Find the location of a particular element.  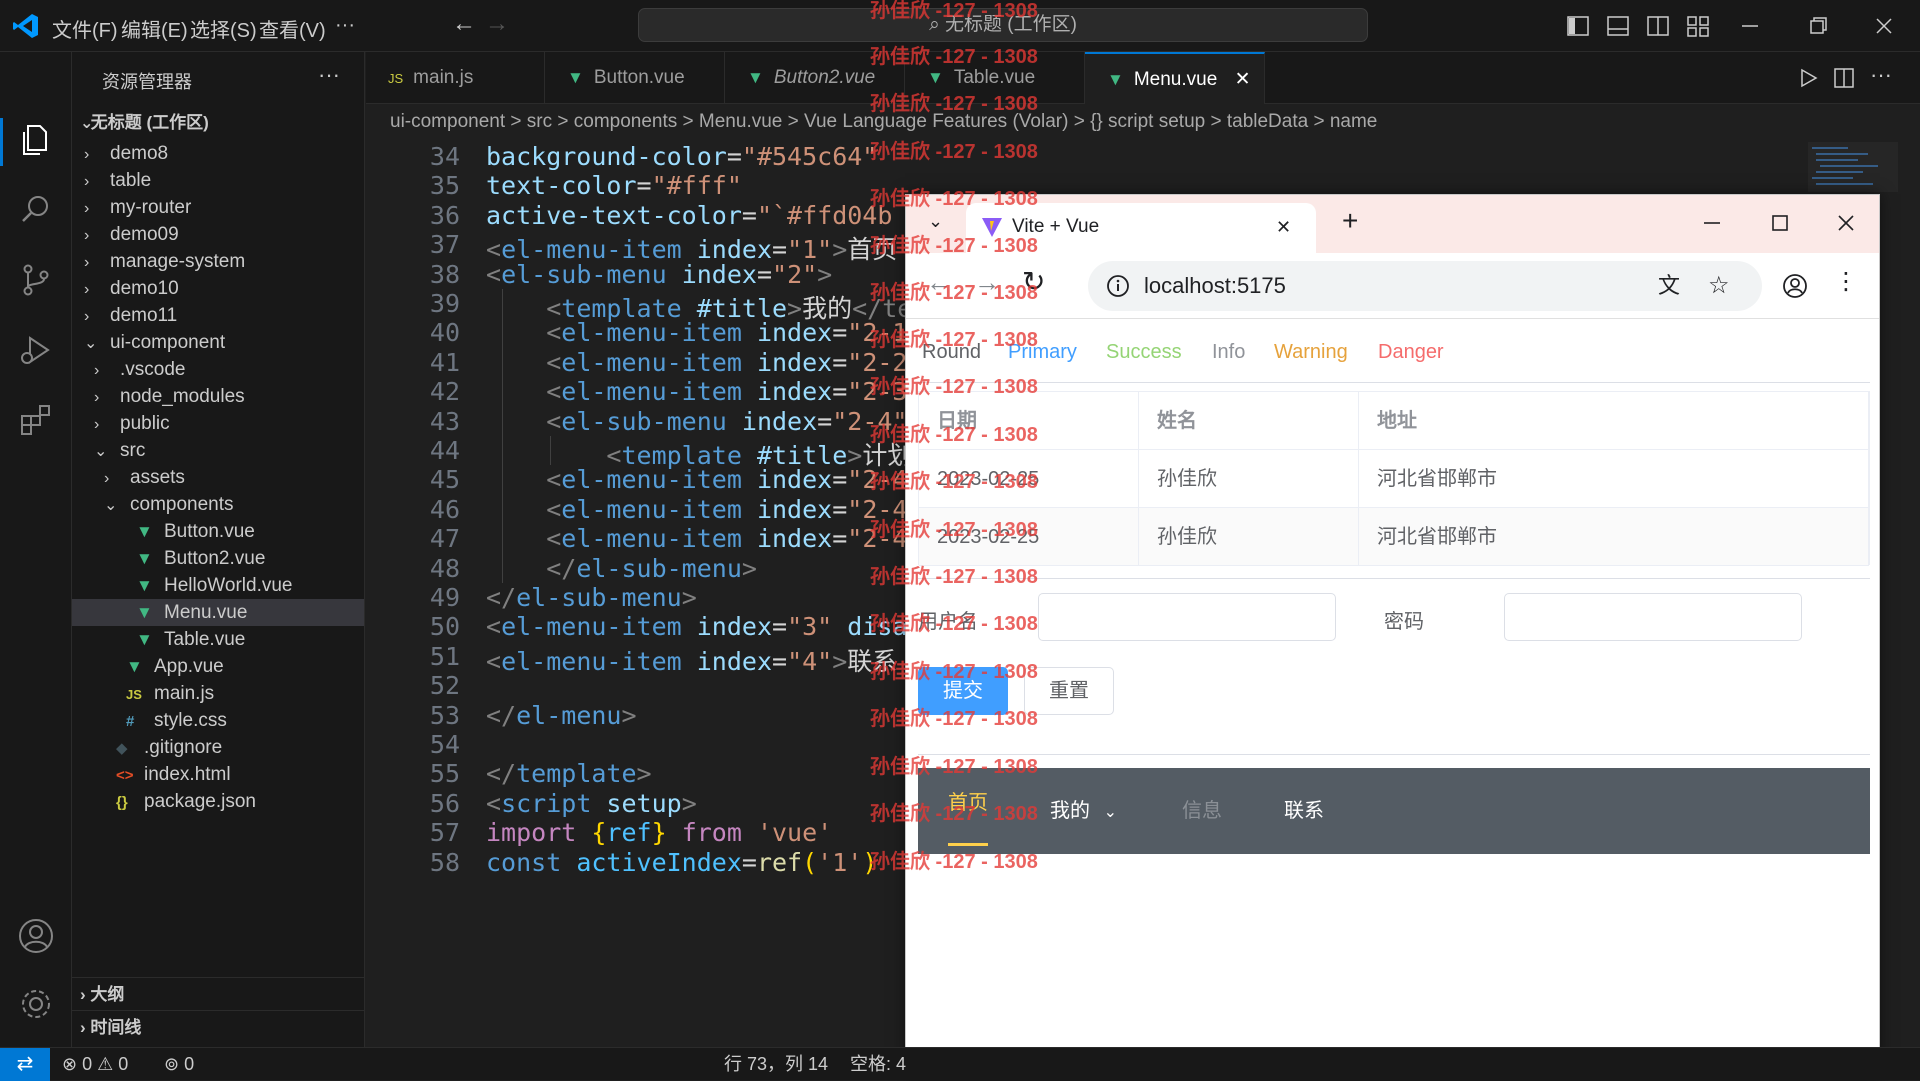

site-info-icon is located at coordinates (1118, 286).